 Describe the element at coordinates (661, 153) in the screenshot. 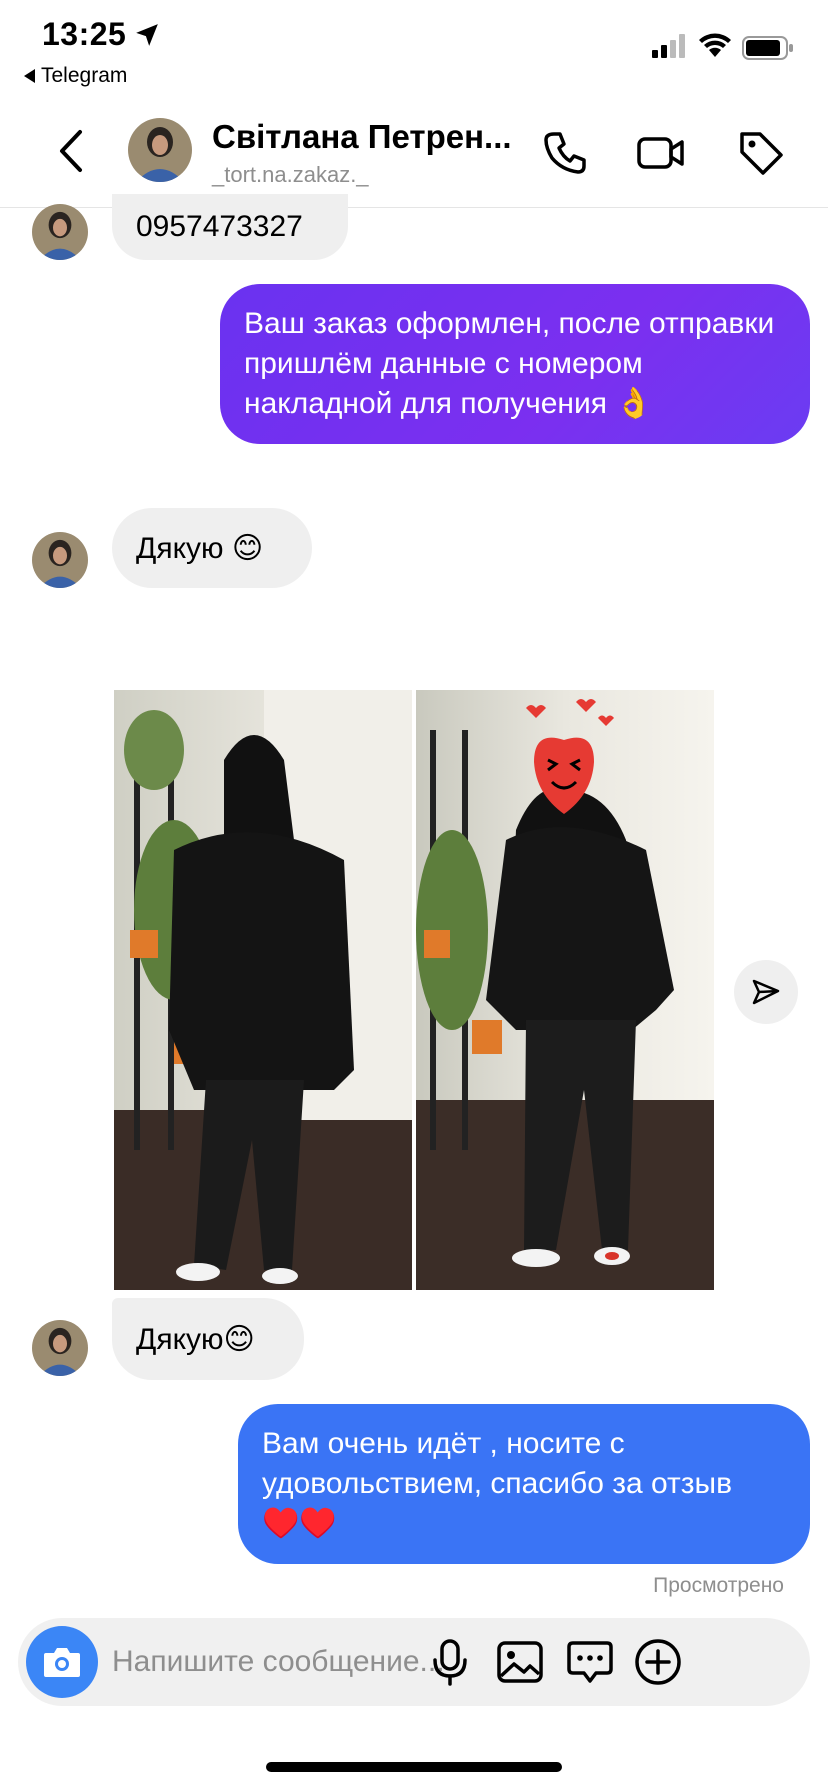

I see `video-icon` at that location.